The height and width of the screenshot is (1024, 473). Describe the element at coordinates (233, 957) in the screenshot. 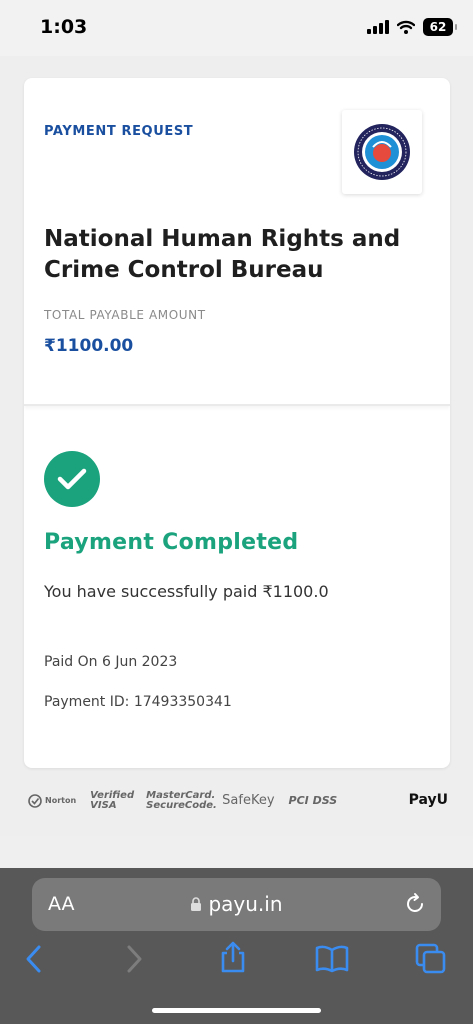

I see `share-icon` at that location.